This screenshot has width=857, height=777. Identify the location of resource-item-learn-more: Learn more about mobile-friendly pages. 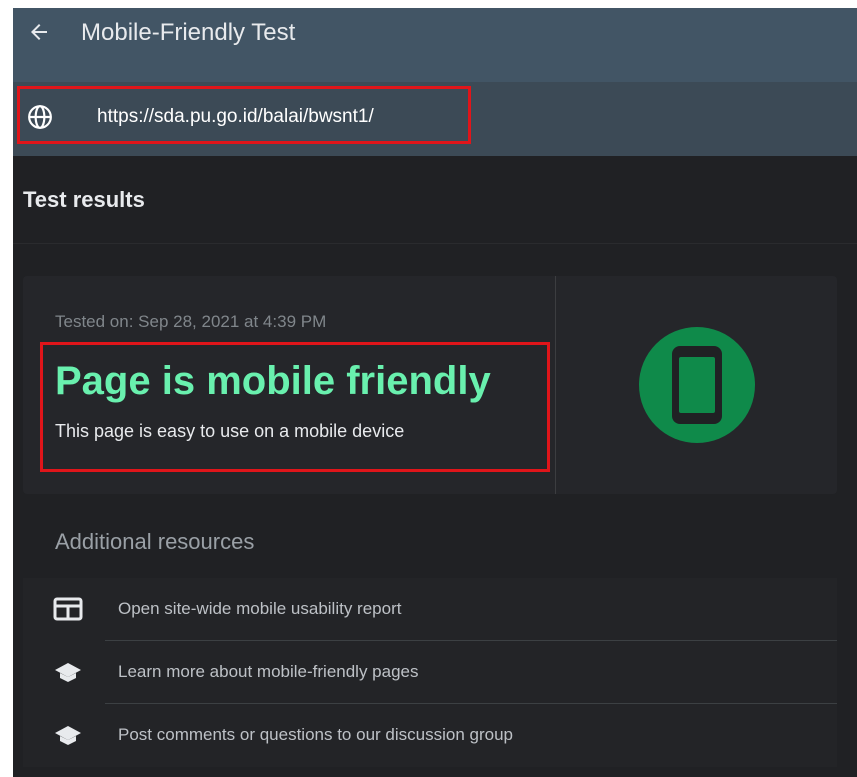
(430, 672).